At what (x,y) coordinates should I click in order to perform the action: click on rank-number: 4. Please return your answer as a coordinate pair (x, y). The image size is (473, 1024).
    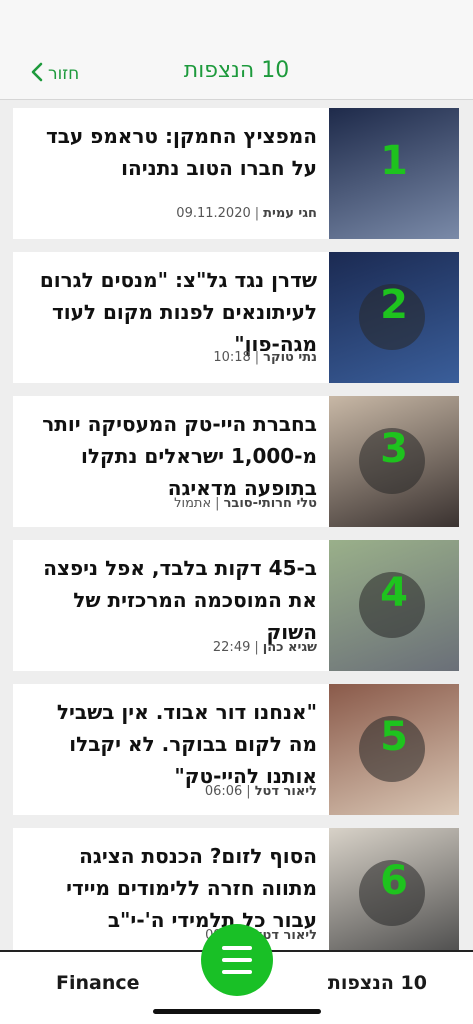
    Looking at the image, I should click on (394, 593).